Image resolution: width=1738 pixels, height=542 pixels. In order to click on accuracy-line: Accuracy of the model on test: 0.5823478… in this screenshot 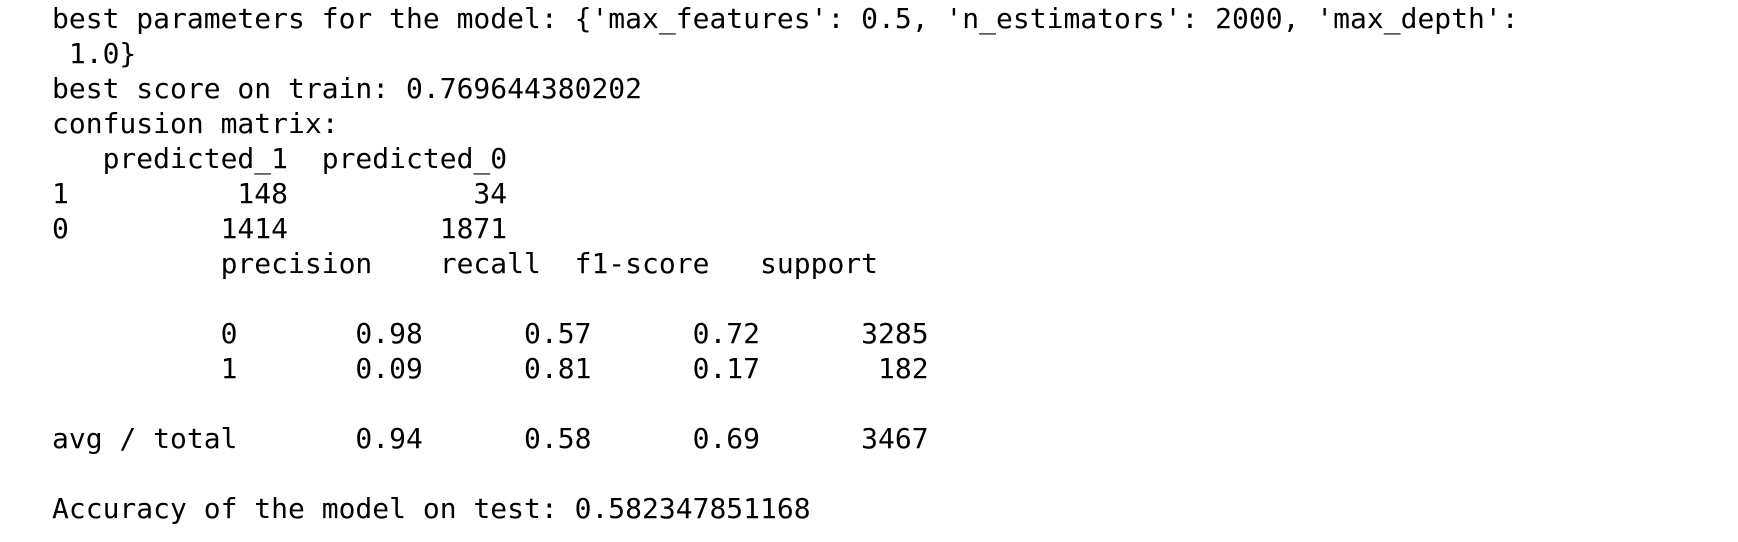, I will do `click(431, 508)`.